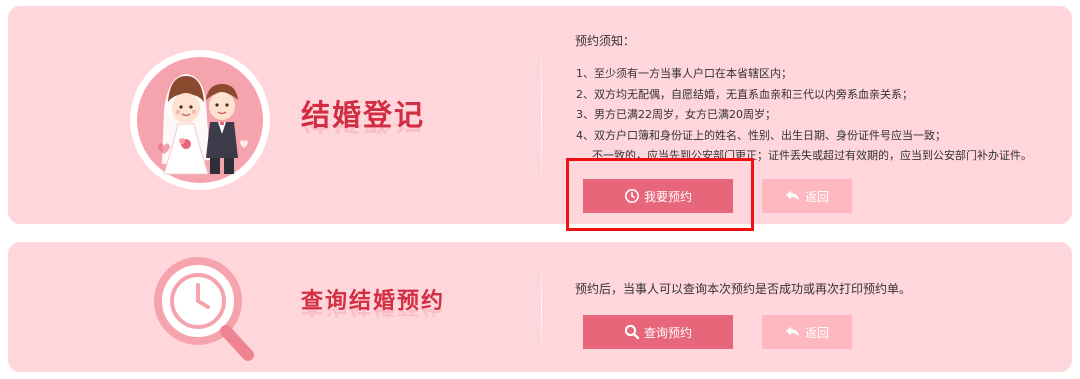 This screenshot has height=379, width=1080. What do you see at coordinates (667, 332) in the screenshot?
I see `query-appointment-label: 查询预约` at bounding box center [667, 332].